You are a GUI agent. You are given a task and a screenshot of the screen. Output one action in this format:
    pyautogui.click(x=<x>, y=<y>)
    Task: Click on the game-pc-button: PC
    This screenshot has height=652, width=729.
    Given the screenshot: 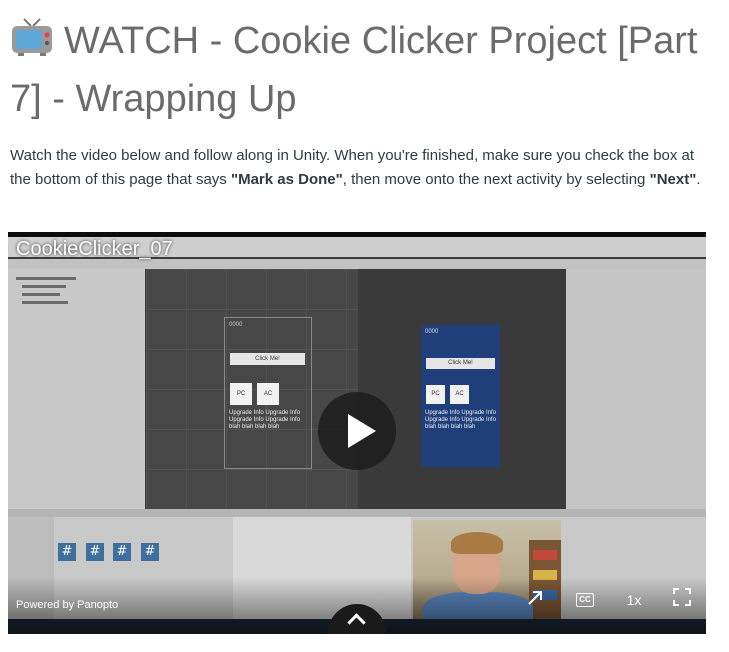 What is the action you would take?
    pyautogui.click(x=435, y=394)
    